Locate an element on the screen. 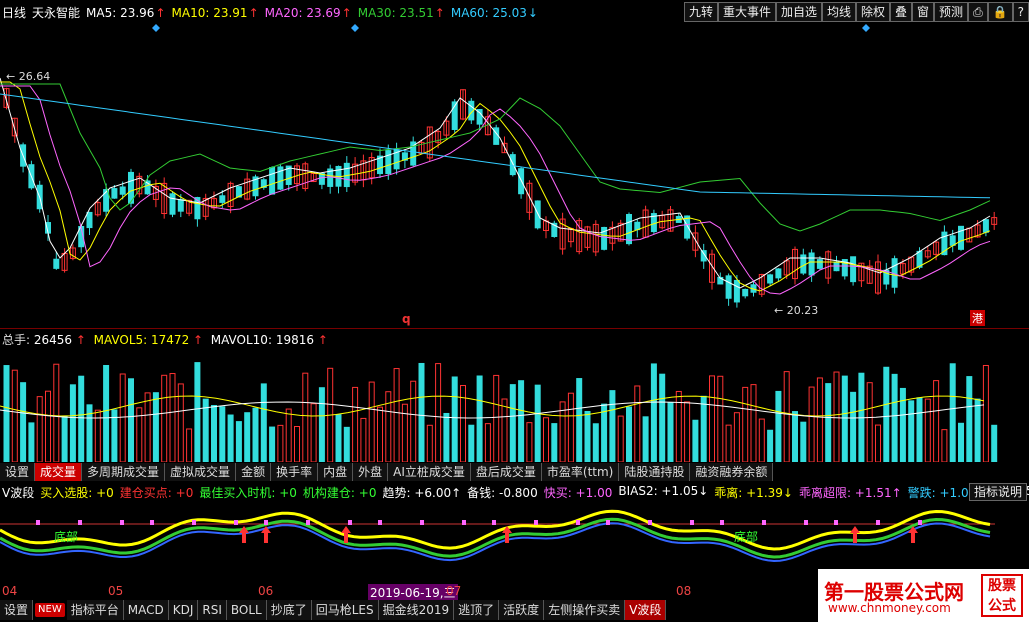 This screenshot has height=622, width=1029. indicator-tab-11: 活跃度 is located at coordinates (522, 610).